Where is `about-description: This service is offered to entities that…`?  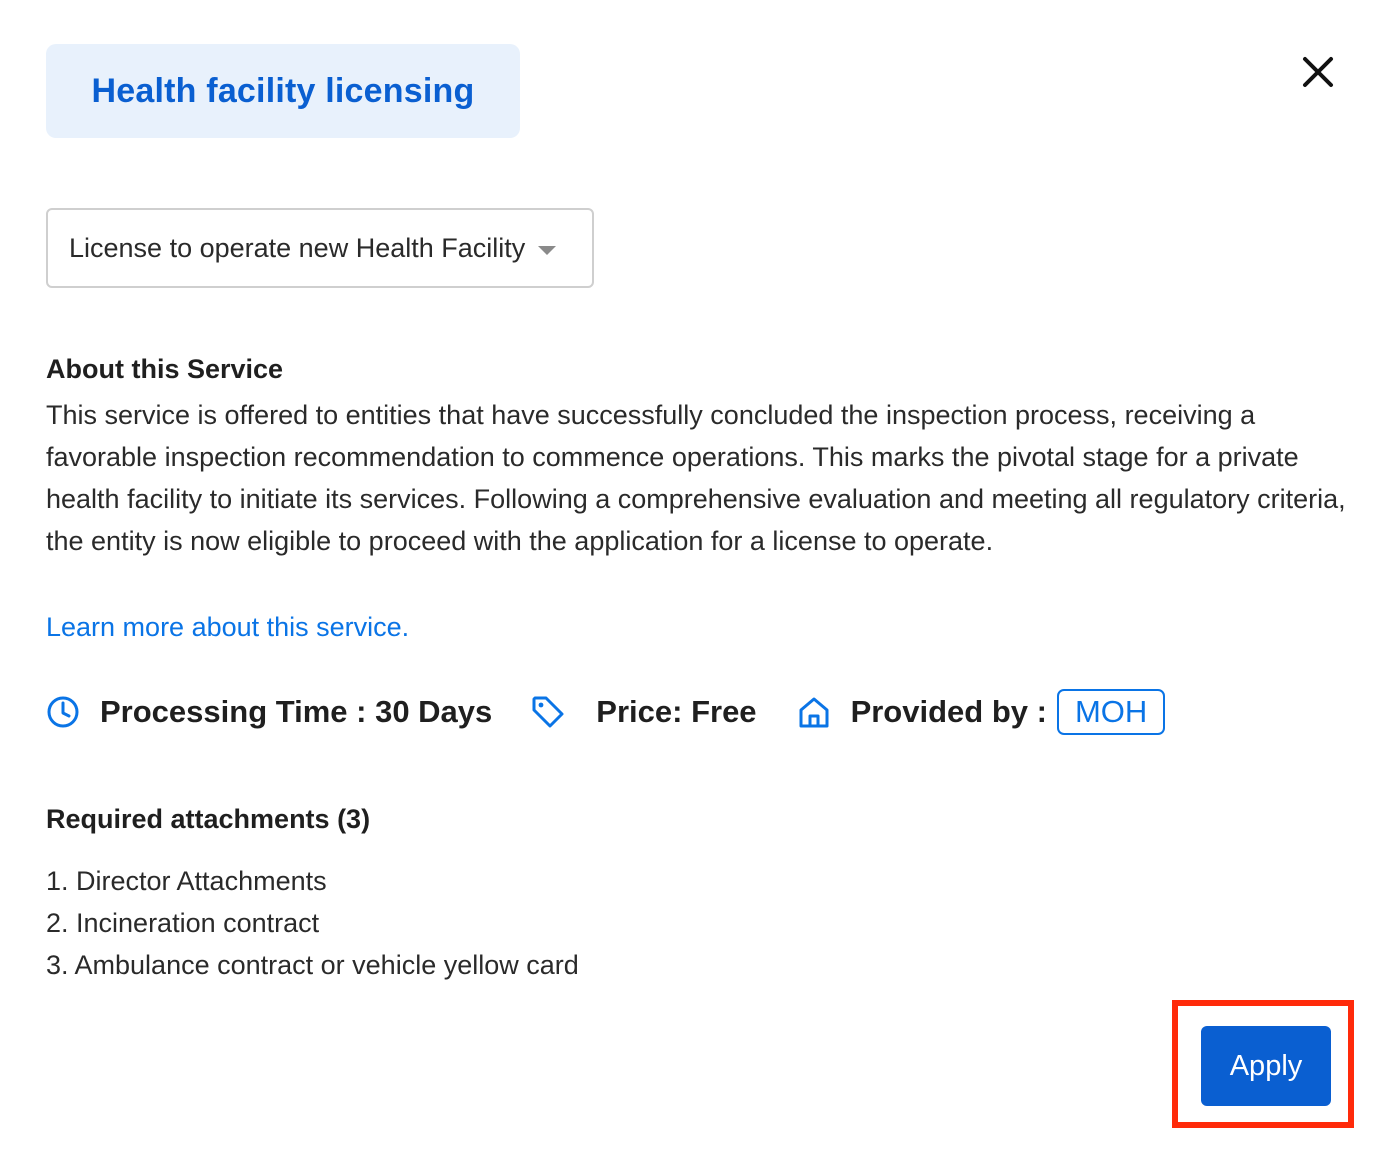 about-description: This service is offered to entities that… is located at coordinates (696, 478).